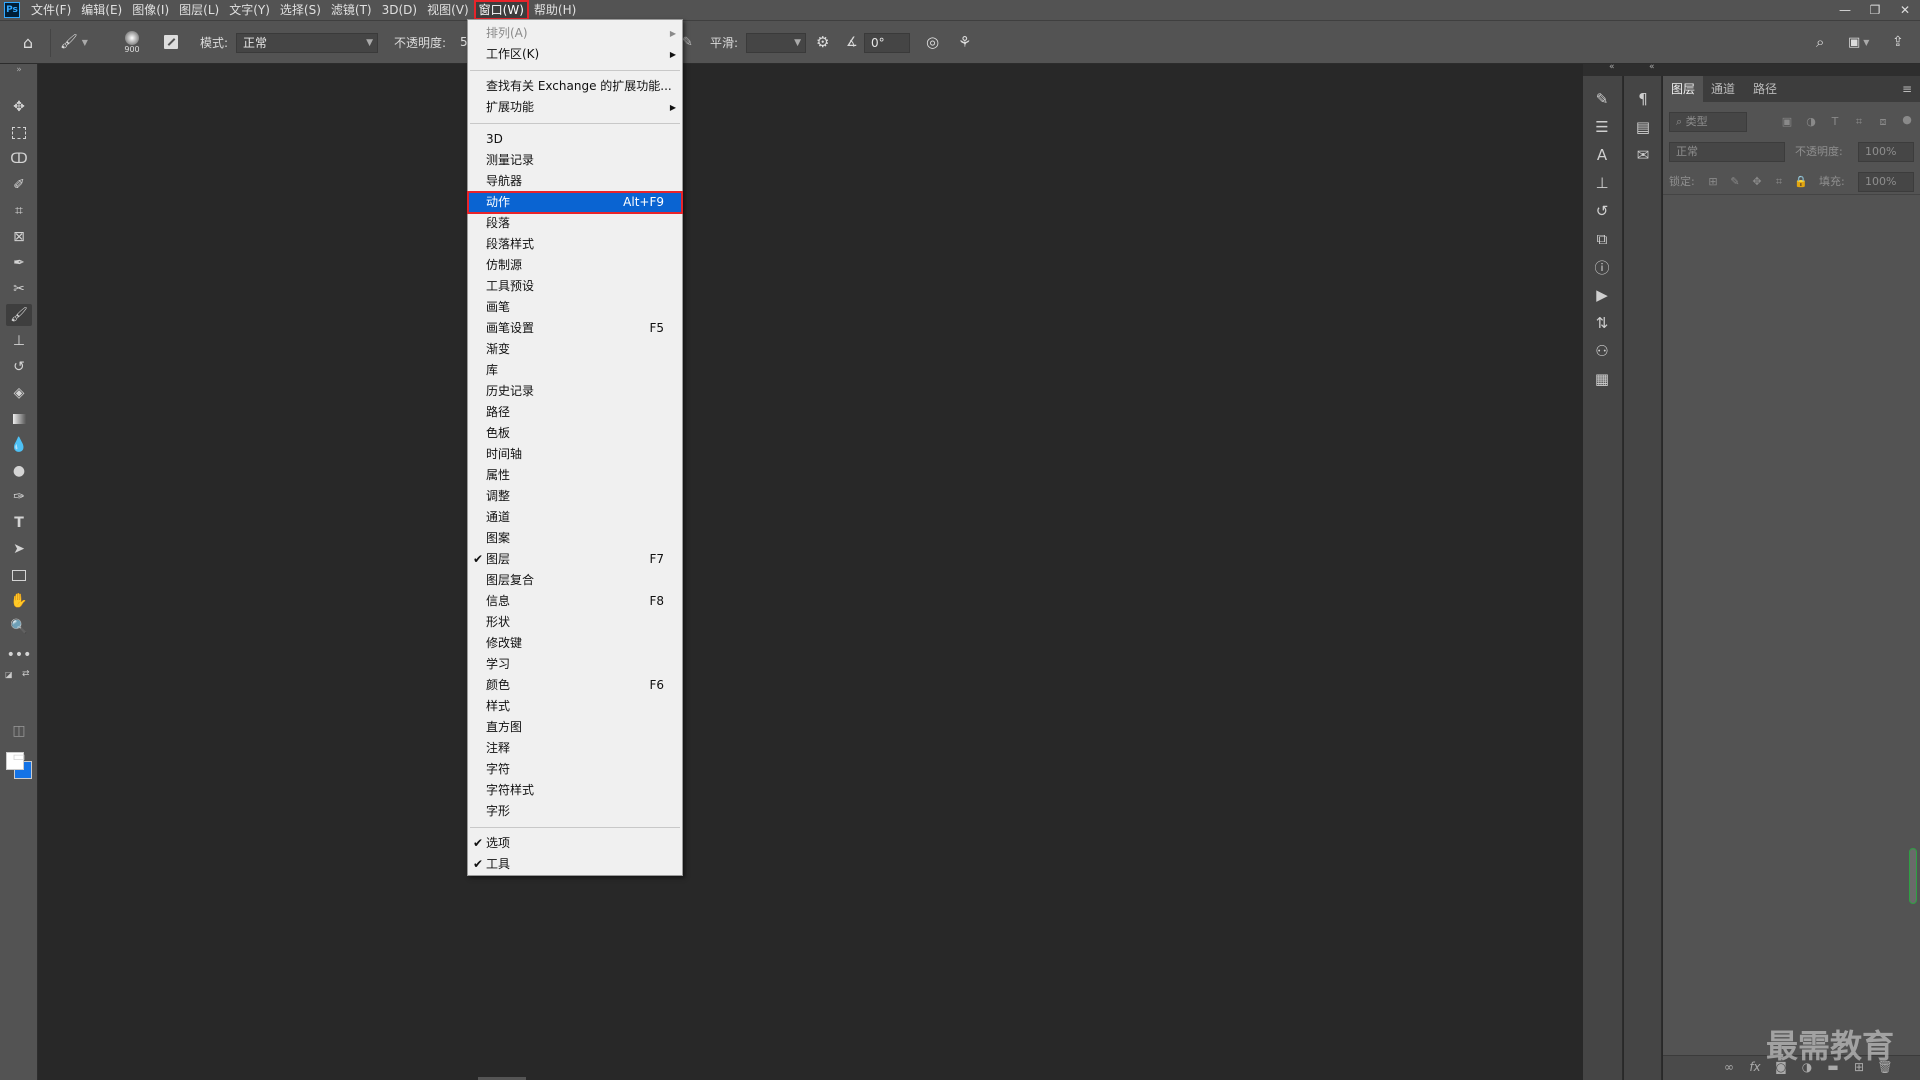 The image size is (1920, 1080). I want to click on smoothing-input: ▼, so click(776, 43).